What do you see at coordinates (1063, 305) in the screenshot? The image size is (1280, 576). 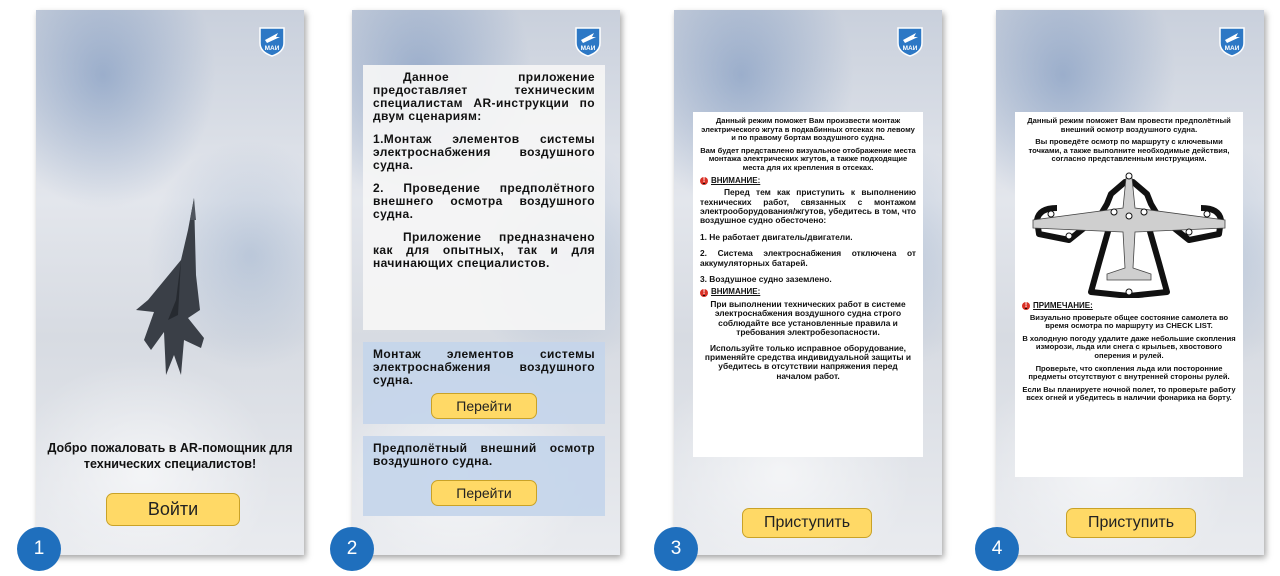 I see `note-label: ПРИМЕЧАНИЕ:` at bounding box center [1063, 305].